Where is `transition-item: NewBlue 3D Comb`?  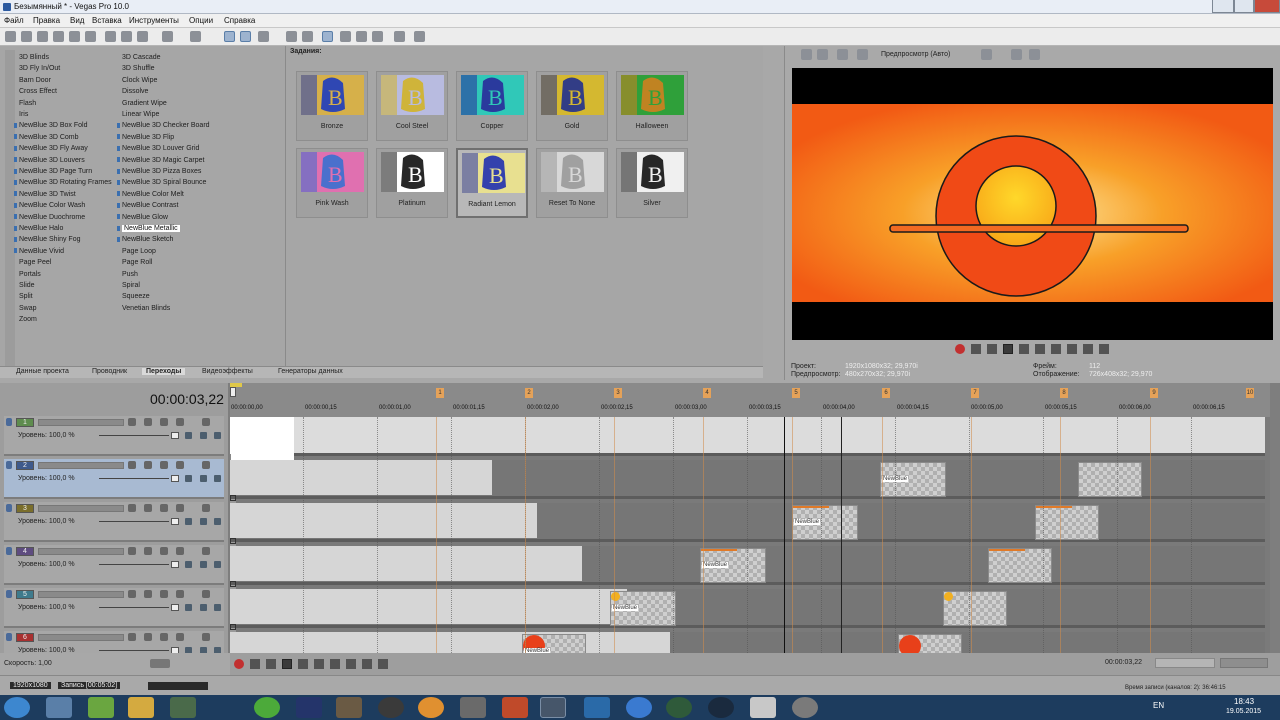 transition-item: NewBlue 3D Comb is located at coordinates (46, 137).